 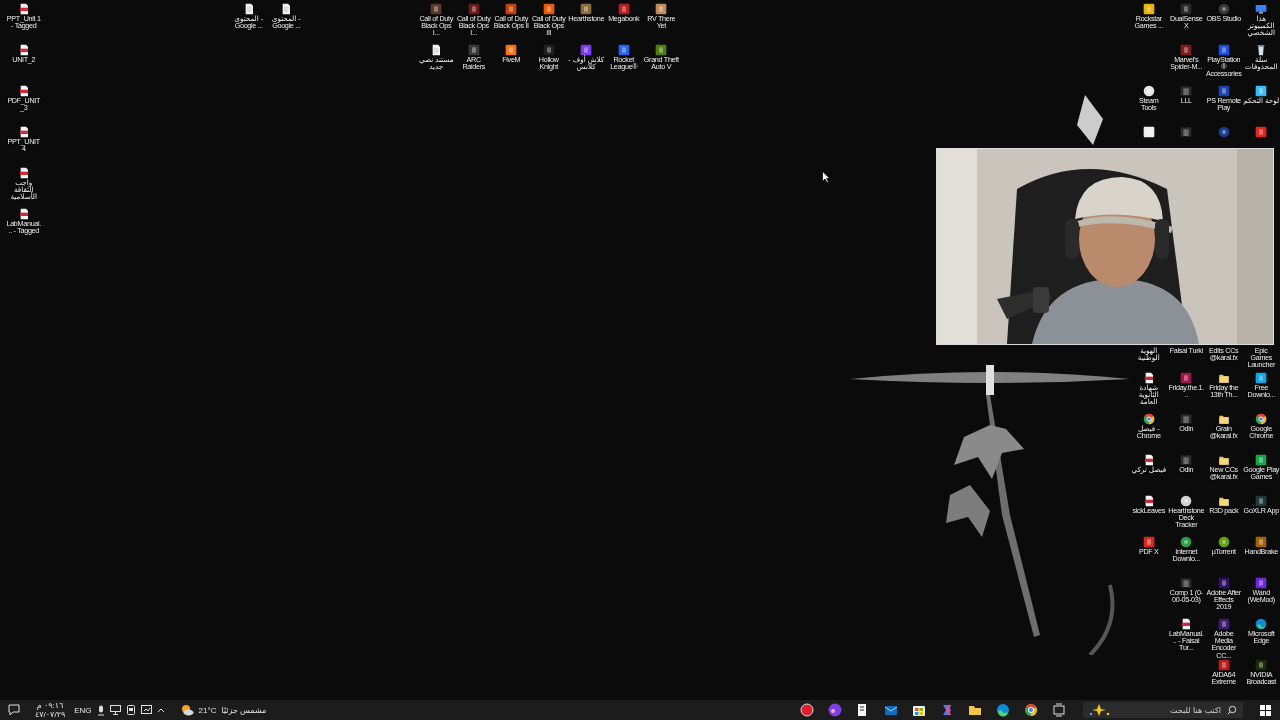 I want to click on microphone-icon, so click(x=100, y=710).